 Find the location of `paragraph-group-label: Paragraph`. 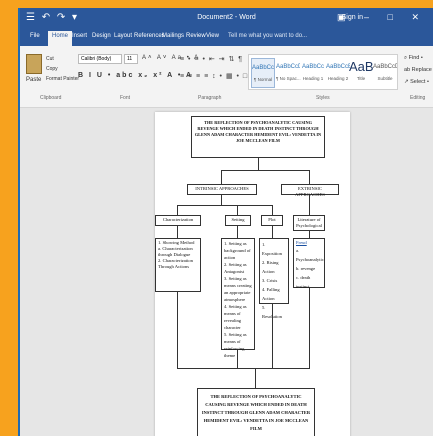

paragraph-group-label: Paragraph is located at coordinates (210, 98).